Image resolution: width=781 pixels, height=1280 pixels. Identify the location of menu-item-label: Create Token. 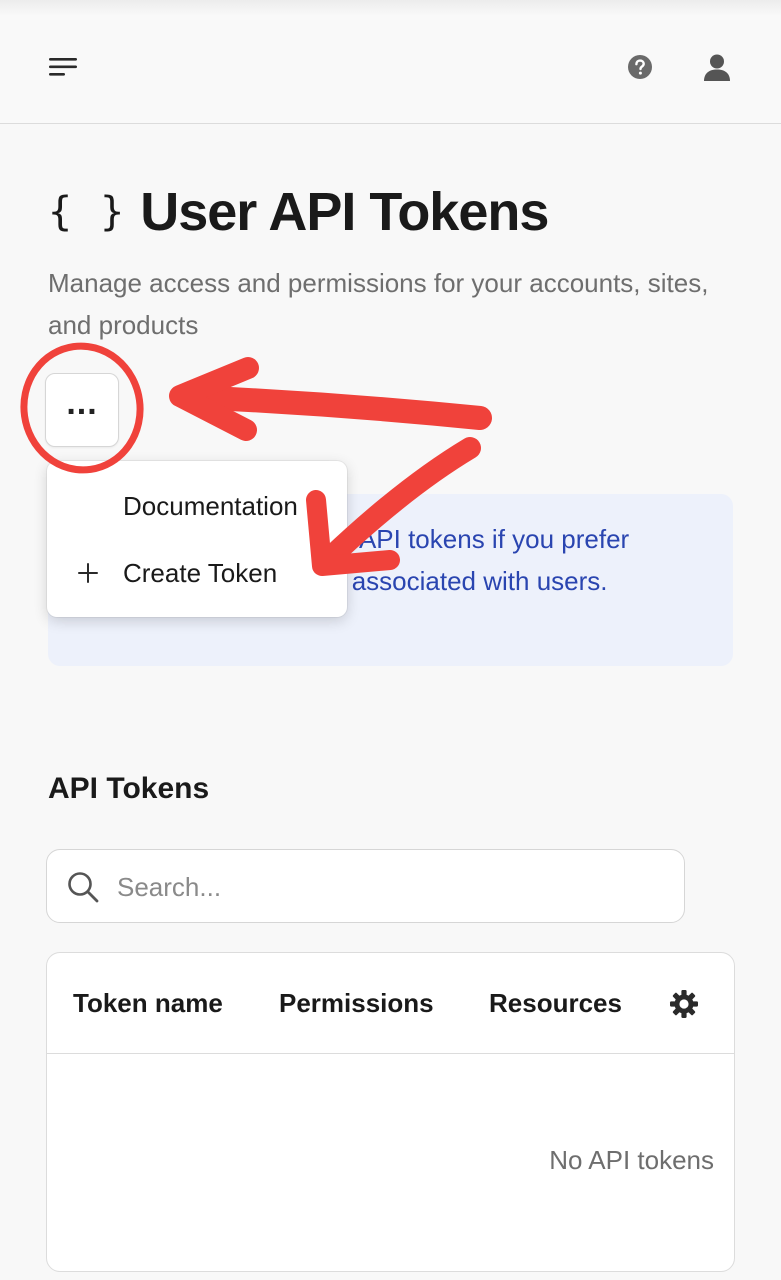
(200, 572).